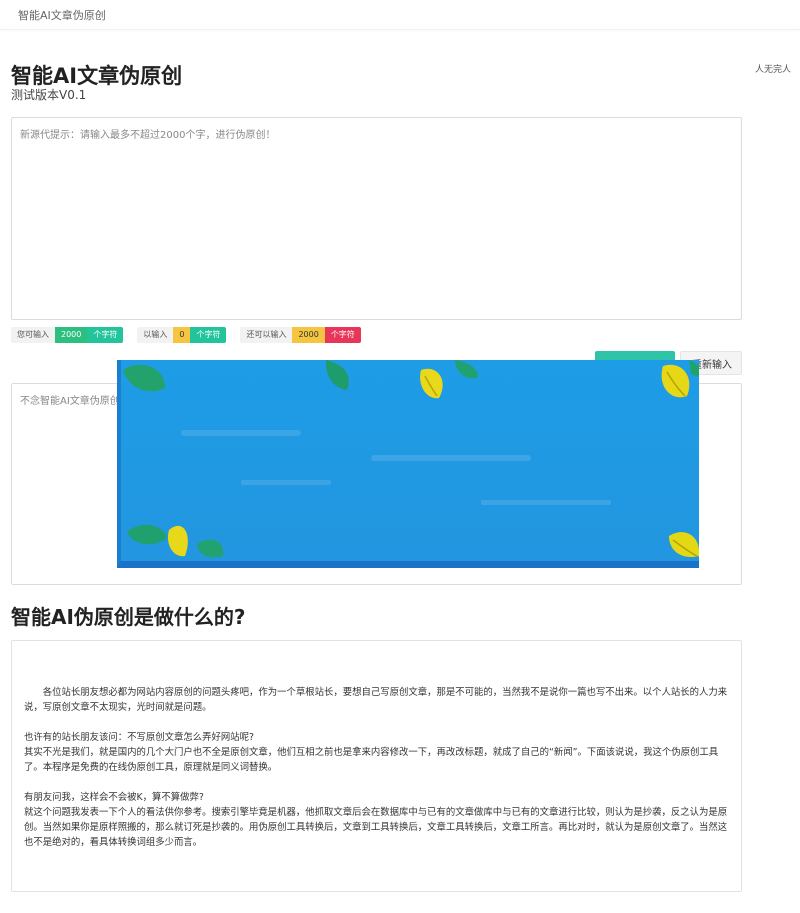 This screenshot has width=800, height=913. What do you see at coordinates (266, 335) in the screenshot?
I see `counter-label: 还可以输入` at bounding box center [266, 335].